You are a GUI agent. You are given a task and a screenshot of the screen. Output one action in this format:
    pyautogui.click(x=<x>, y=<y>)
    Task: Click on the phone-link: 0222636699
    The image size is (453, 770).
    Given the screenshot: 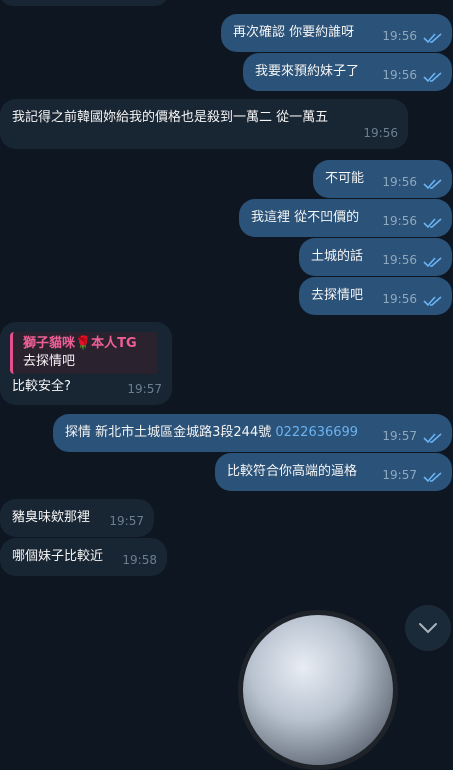 What is the action you would take?
    pyautogui.click(x=316, y=432)
    